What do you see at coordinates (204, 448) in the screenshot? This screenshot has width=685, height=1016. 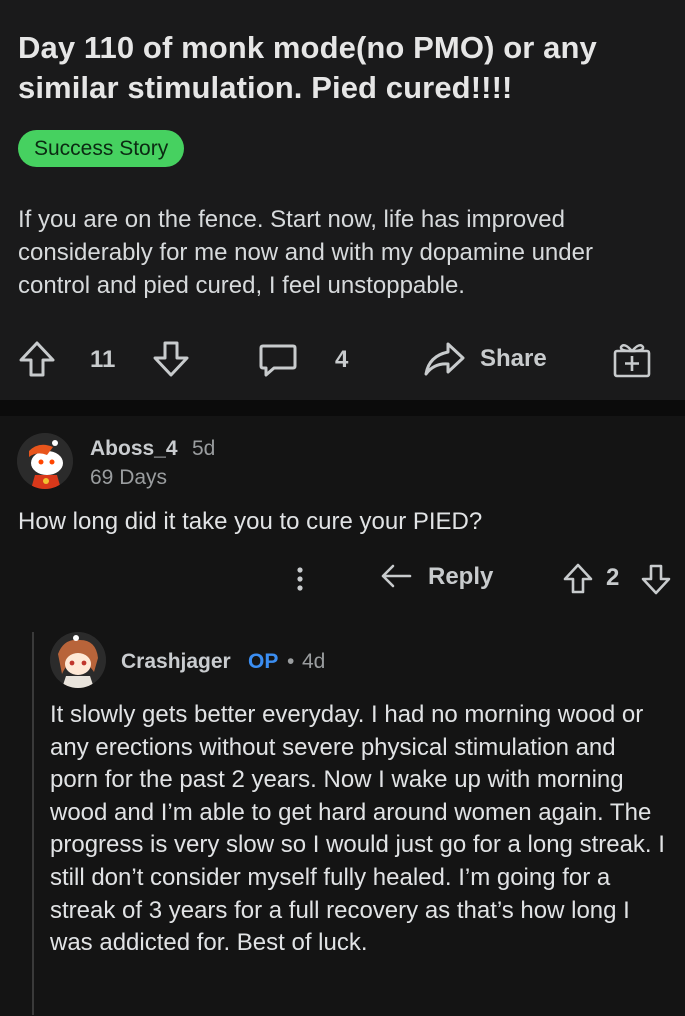 I see `comment-age: 5d` at bounding box center [204, 448].